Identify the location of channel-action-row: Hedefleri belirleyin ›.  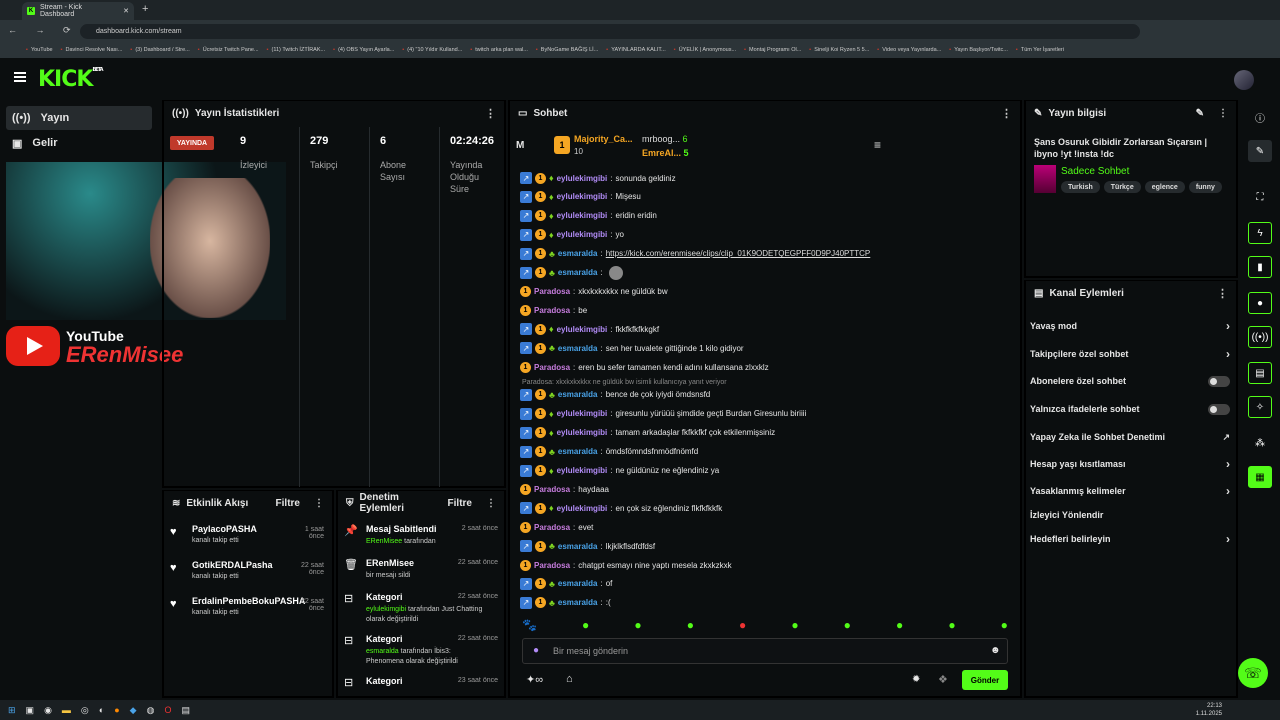
(1130, 539).